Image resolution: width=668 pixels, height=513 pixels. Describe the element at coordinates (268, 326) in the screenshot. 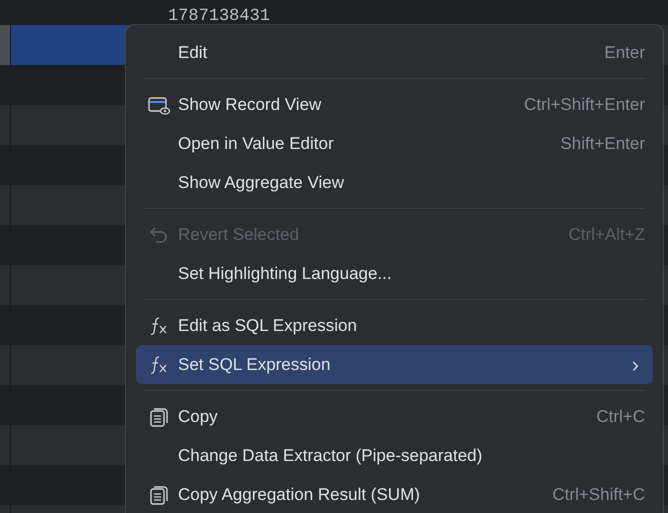

I see `menu-item-label: Edit as SQL Expression` at that location.